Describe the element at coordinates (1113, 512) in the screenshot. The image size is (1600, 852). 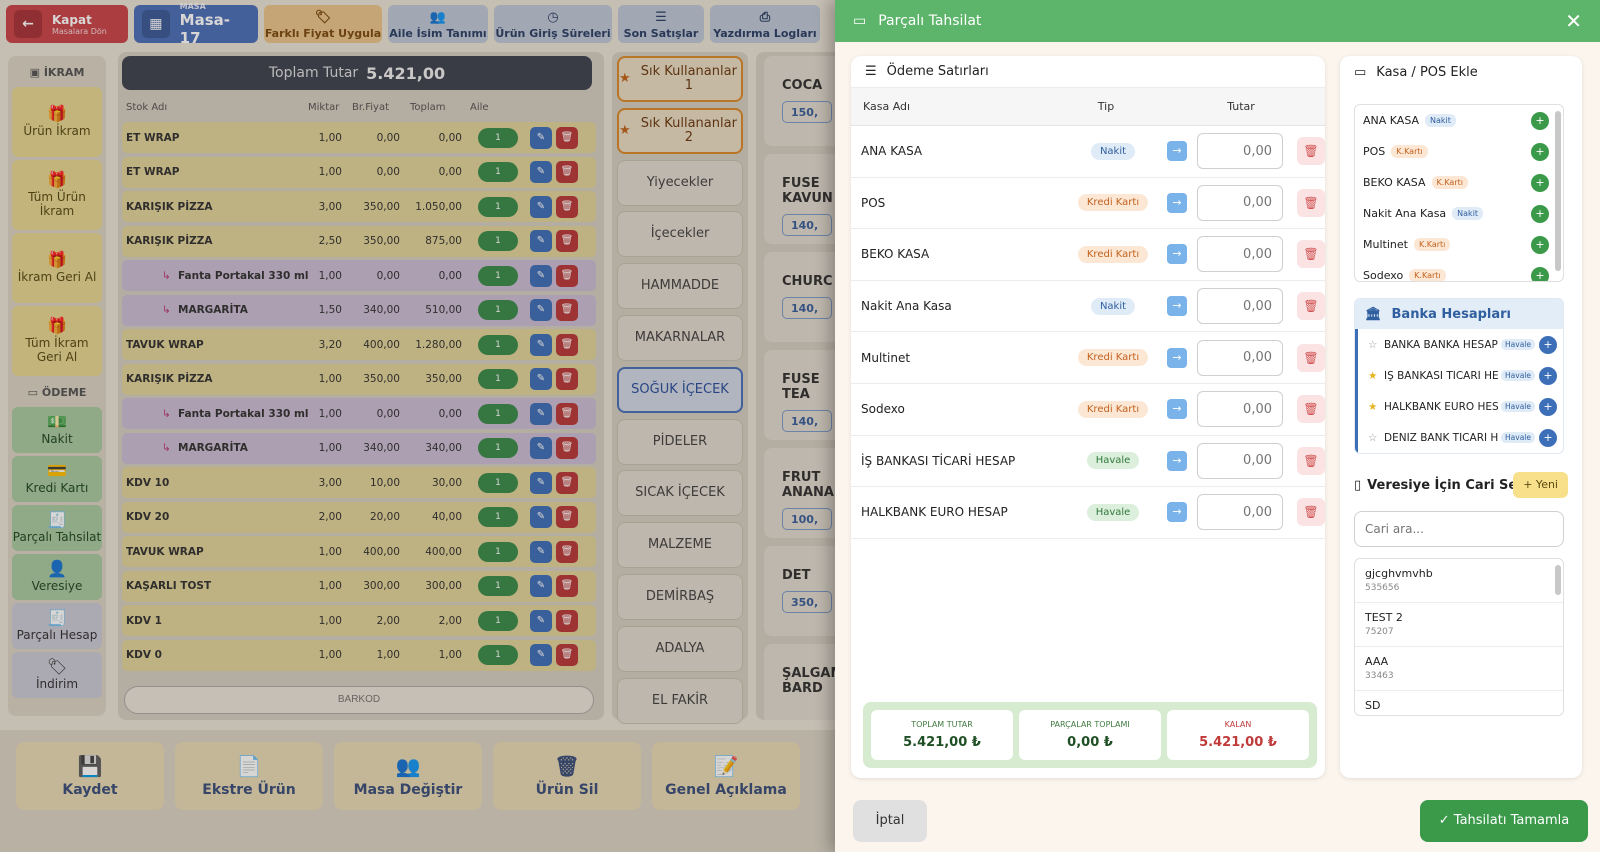
I see `payment-type: Havale` at that location.